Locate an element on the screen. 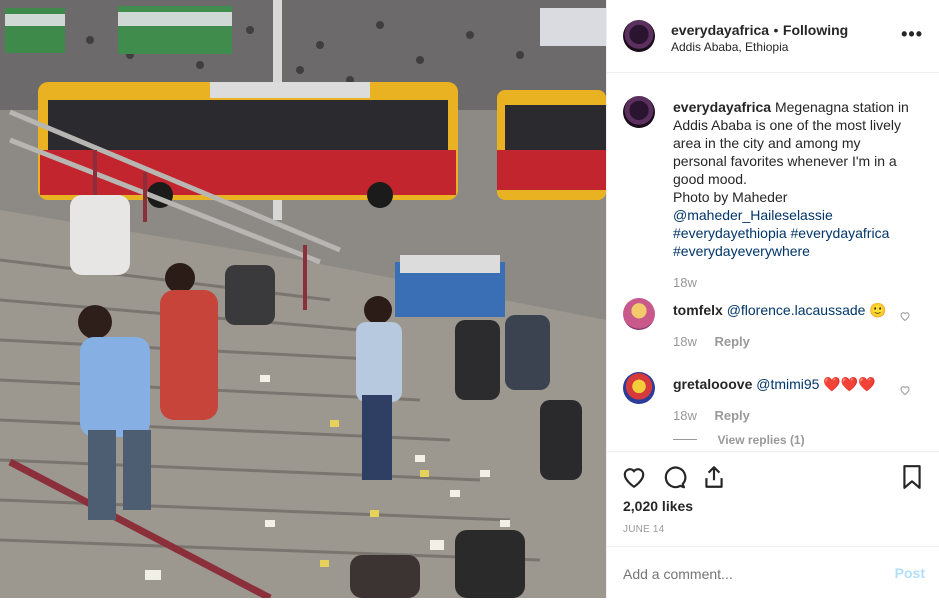 Image resolution: width=939 pixels, height=602 pixels. comment-emoji: 🙂 is located at coordinates (878, 310).